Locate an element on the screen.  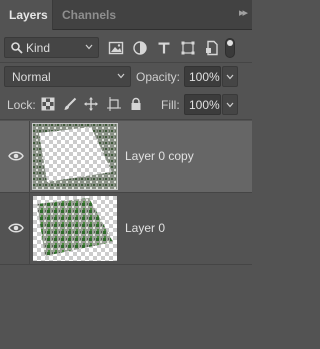
lock-position-icon is located at coordinates (91, 104).